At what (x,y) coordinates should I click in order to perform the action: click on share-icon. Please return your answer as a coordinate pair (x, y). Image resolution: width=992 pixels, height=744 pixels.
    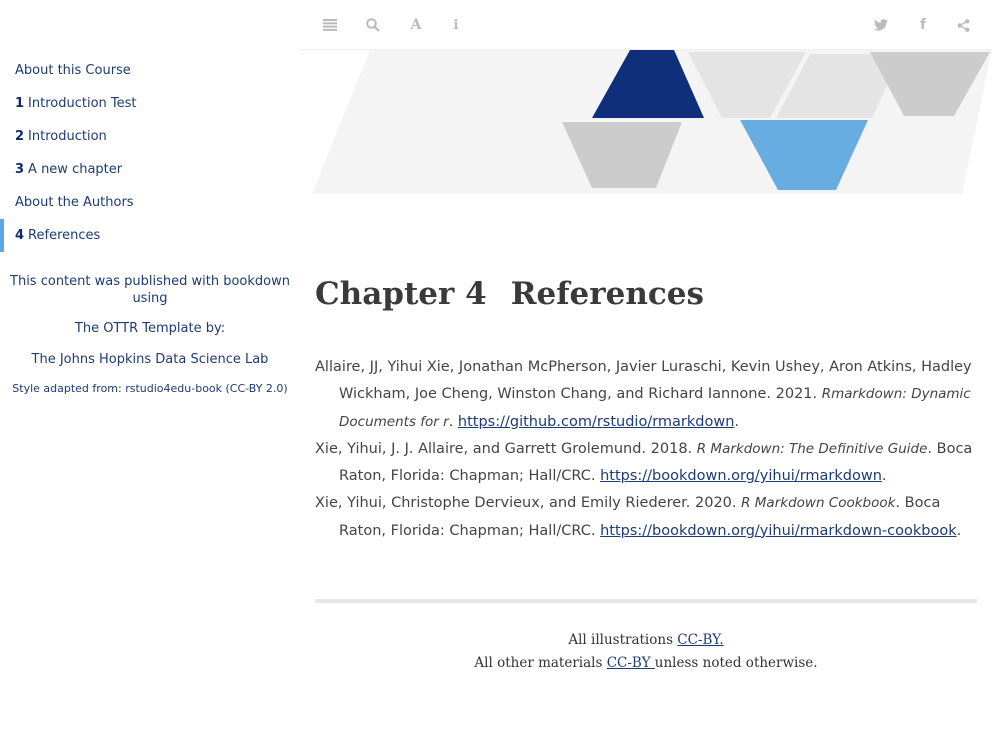
    Looking at the image, I should click on (963, 25).